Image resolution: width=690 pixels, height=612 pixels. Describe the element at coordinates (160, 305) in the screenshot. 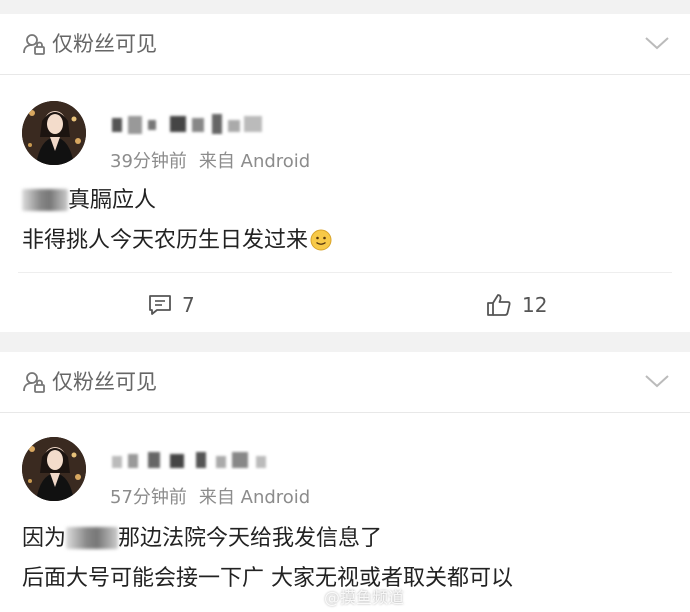

I see `comment-icon` at that location.